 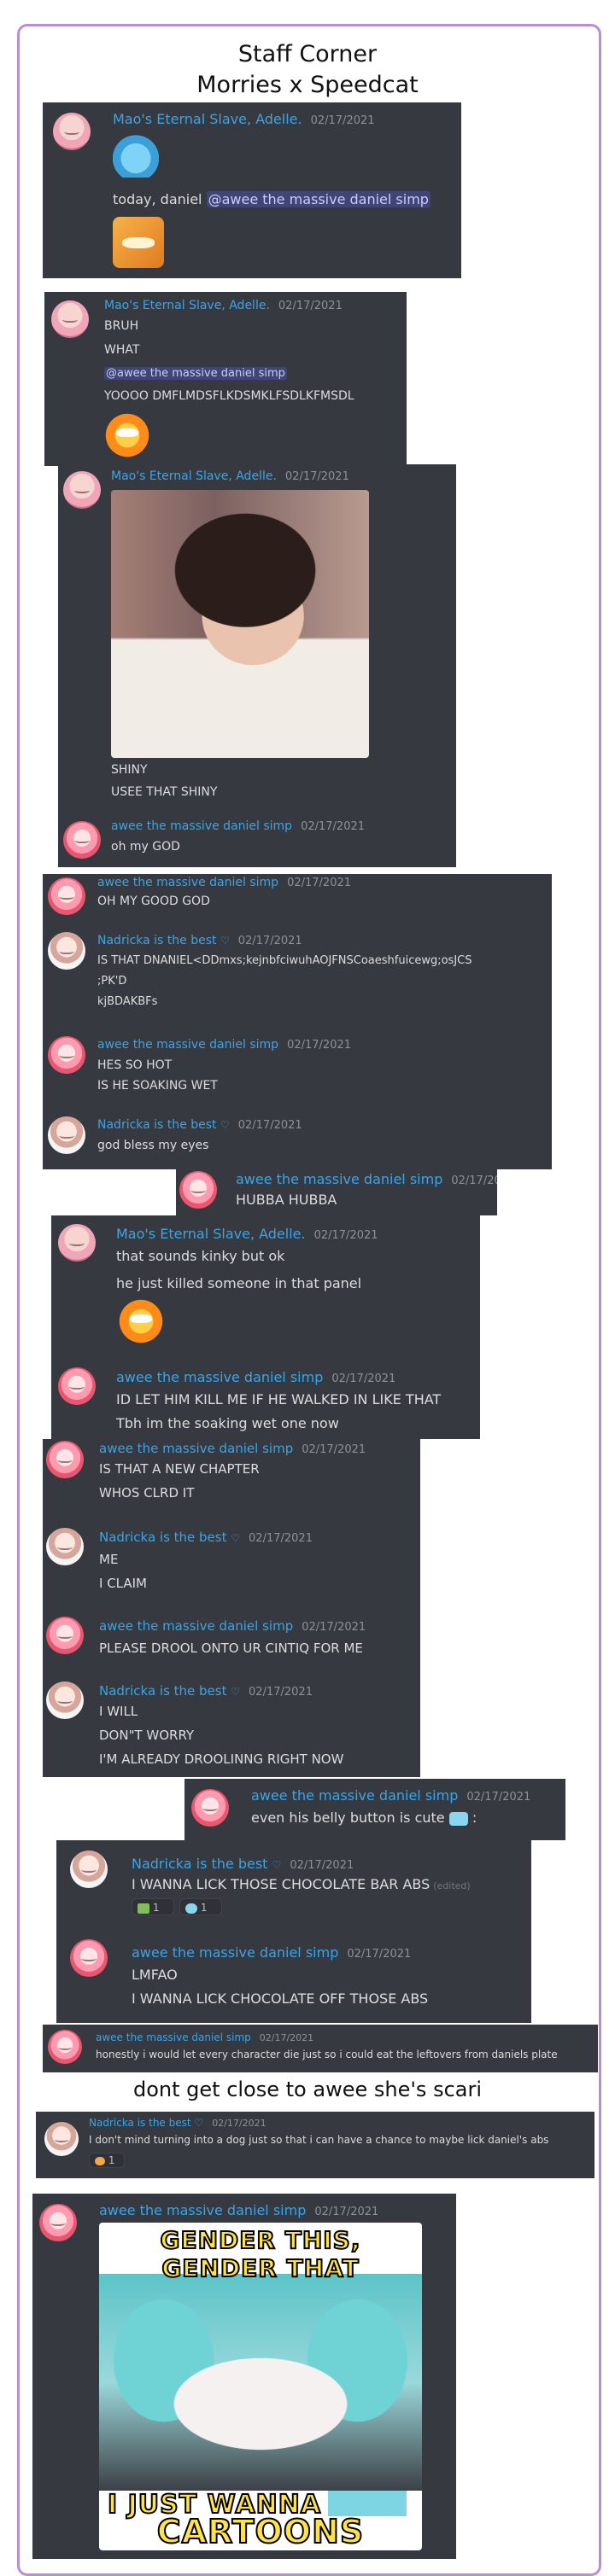 I want to click on cute-emoji, so click(x=458, y=1818).